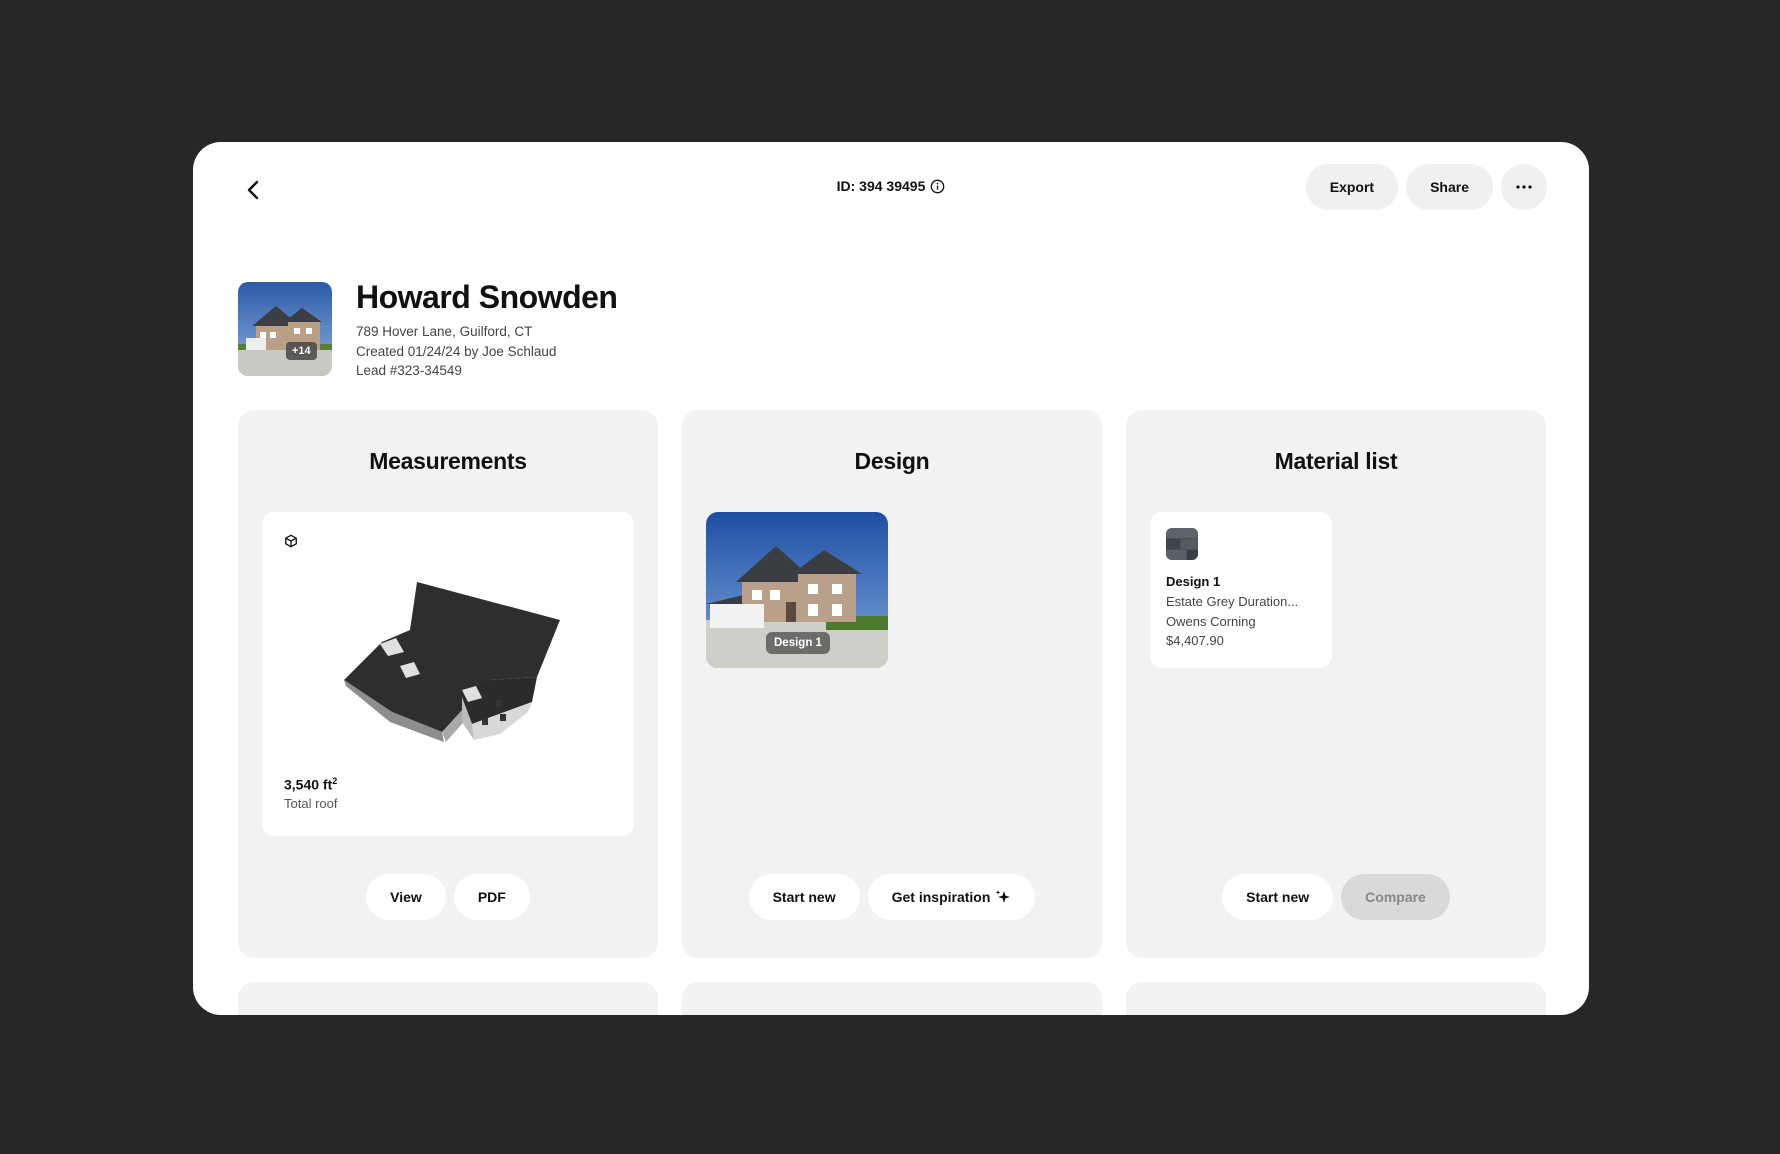 The height and width of the screenshot is (1154, 1780). I want to click on info-icon, so click(937, 186).